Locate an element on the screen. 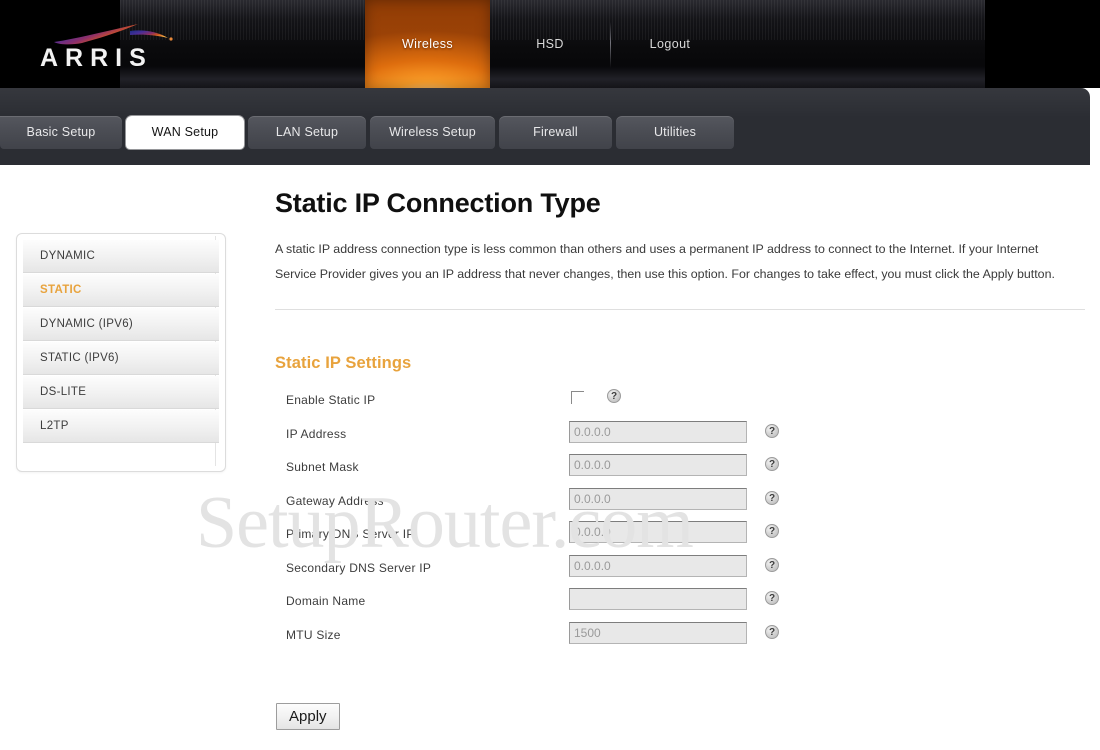 This screenshot has height=750, width=1100. input-secondary-dns is located at coordinates (658, 565).